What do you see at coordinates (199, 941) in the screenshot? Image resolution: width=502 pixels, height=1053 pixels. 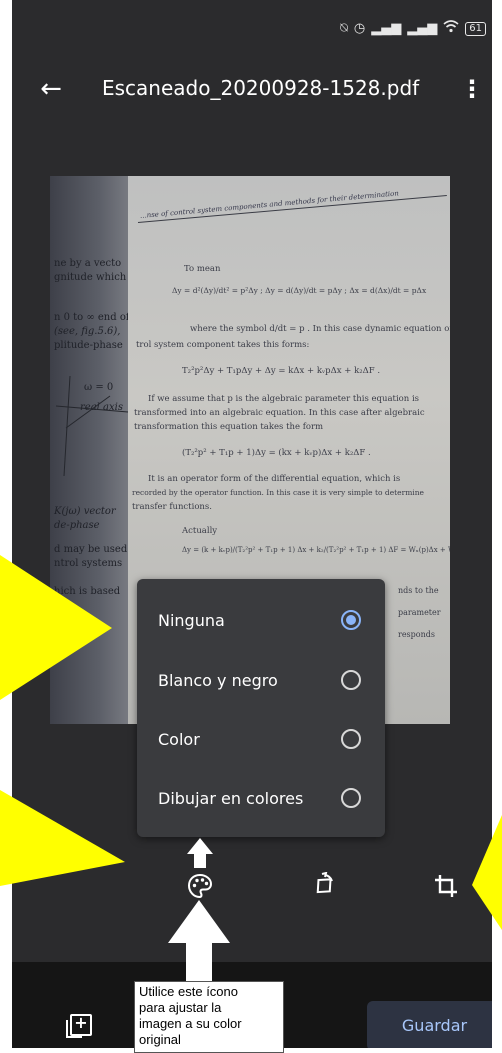 I see `arrow-up-large` at bounding box center [199, 941].